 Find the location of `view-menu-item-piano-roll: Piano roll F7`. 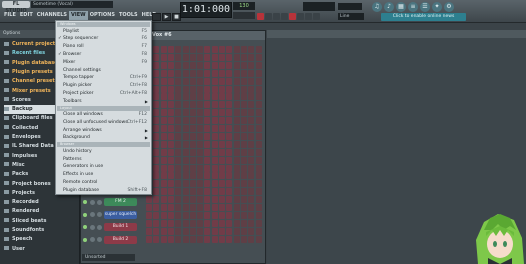

view-menu-item-piano-roll: Piano roll F7 is located at coordinates (103, 46).